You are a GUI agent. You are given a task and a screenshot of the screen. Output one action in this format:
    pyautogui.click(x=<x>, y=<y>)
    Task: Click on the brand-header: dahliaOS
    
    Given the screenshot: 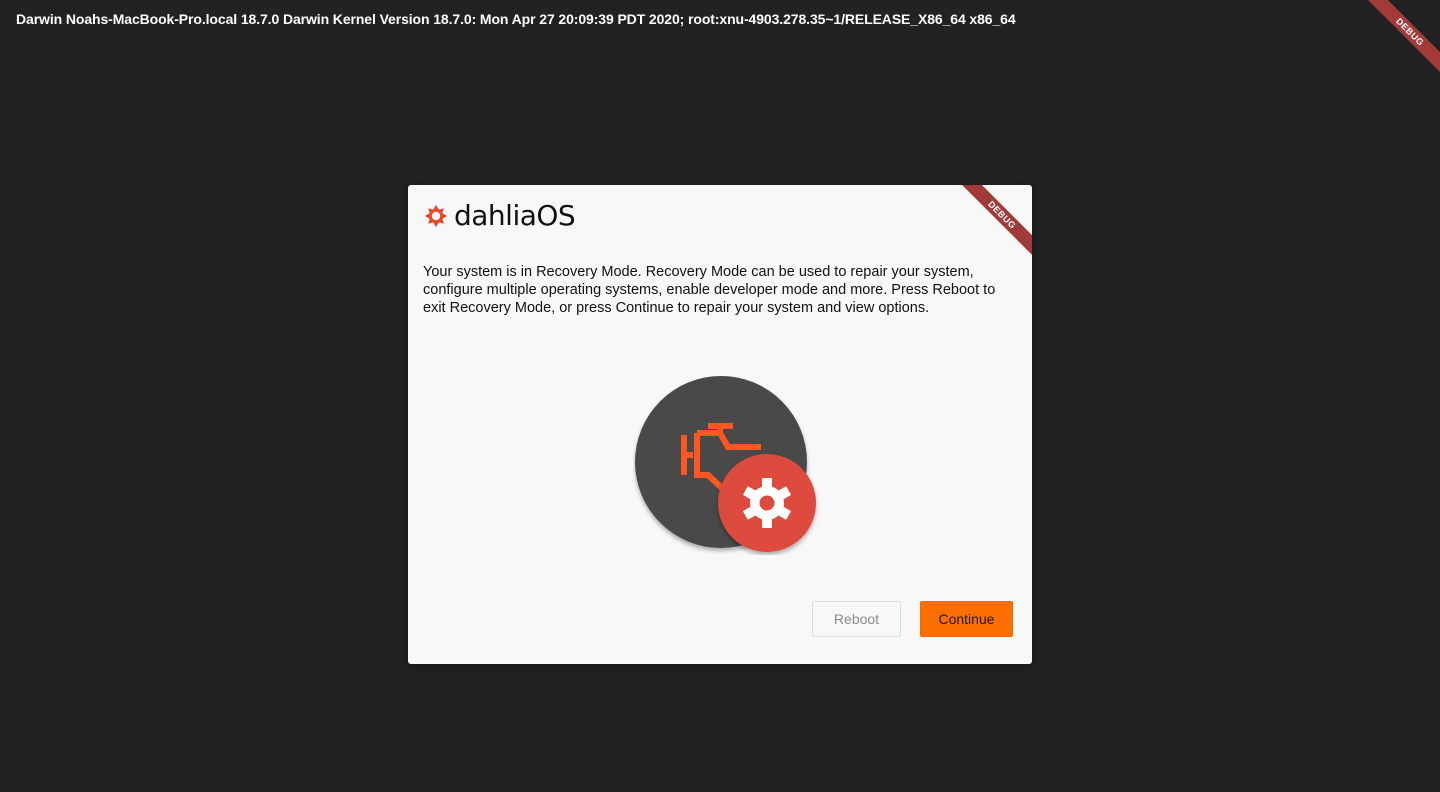 What is the action you would take?
    pyautogui.click(x=500, y=215)
    